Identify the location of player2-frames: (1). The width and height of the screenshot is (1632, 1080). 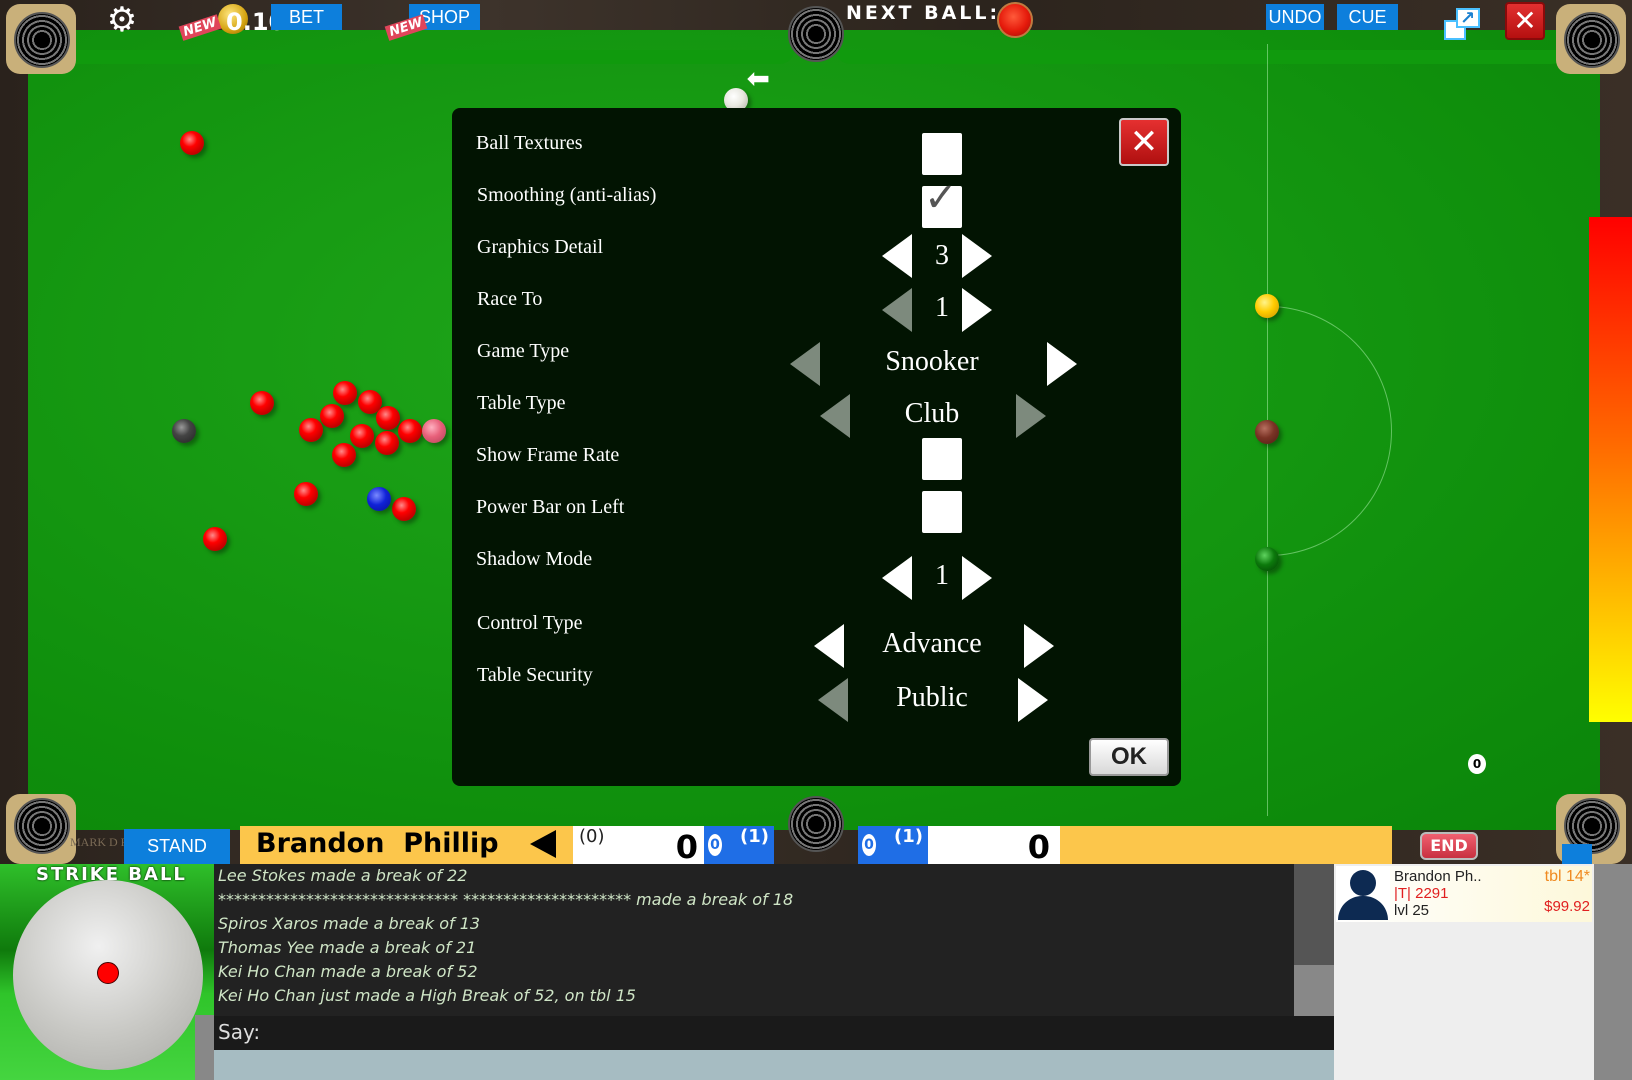
(908, 836).